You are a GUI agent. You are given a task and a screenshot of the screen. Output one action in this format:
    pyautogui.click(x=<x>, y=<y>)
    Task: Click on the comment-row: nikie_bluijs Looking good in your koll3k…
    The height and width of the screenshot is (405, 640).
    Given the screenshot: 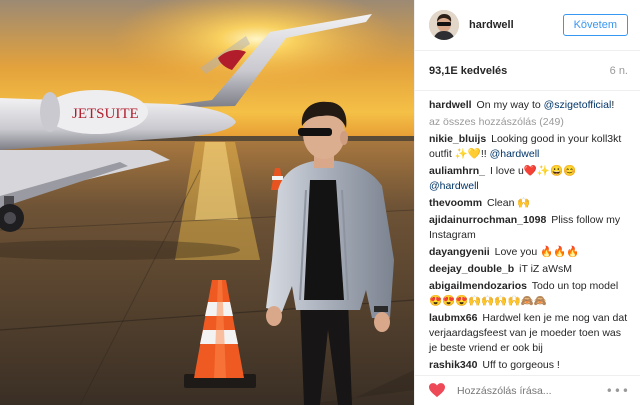 What is the action you would take?
    pyautogui.click(x=528, y=147)
    